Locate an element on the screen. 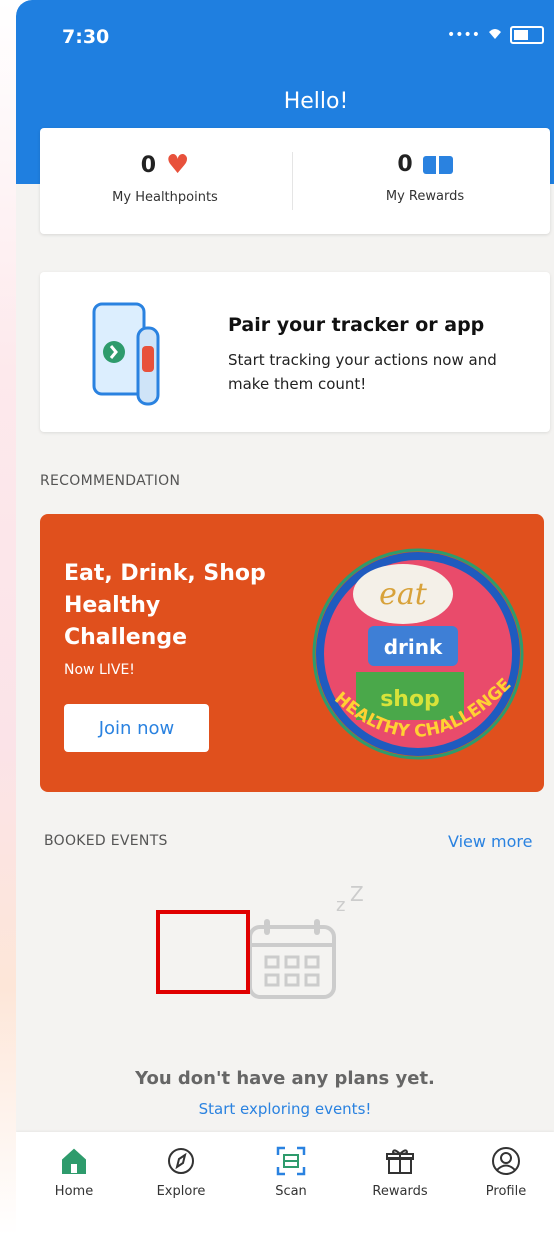  empty-plans-message: You don't have any plans yet. is located at coordinates (285, 1078).